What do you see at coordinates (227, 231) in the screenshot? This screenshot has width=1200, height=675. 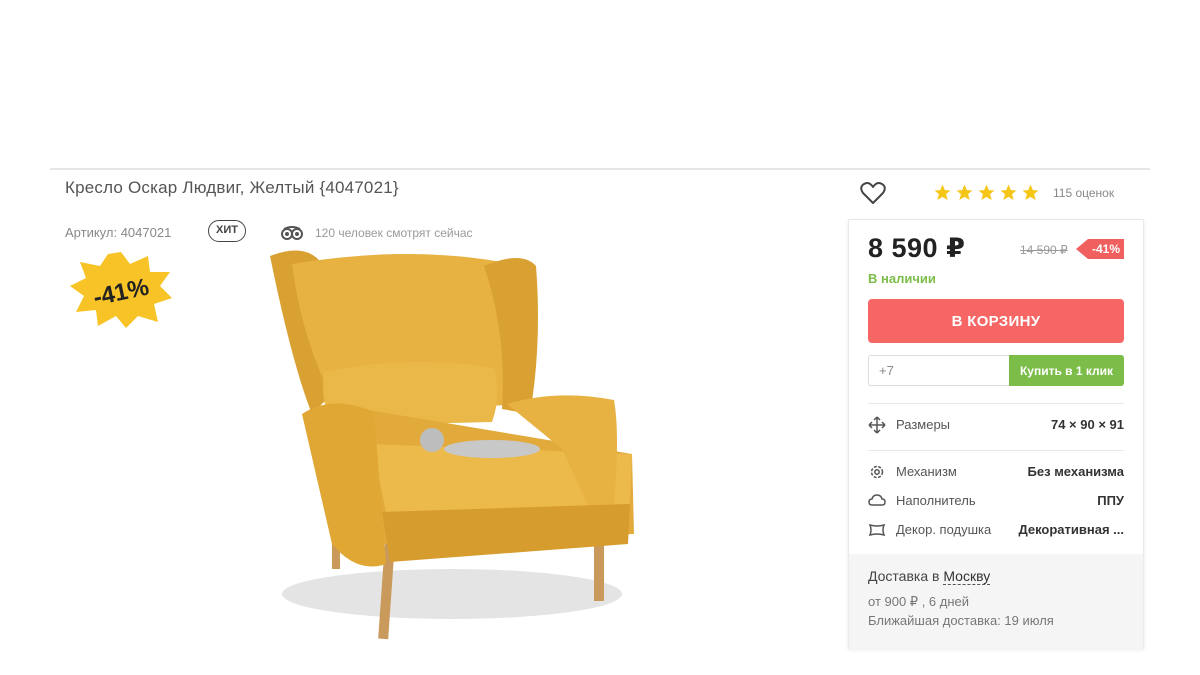 I see `hit-badge: ХИТ` at bounding box center [227, 231].